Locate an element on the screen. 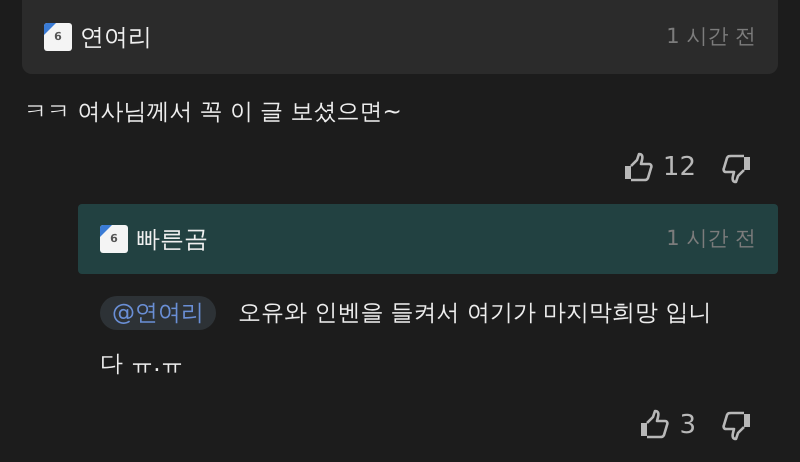 This screenshot has width=800, height=462. author-name: 빠른곰 is located at coordinates (172, 238).